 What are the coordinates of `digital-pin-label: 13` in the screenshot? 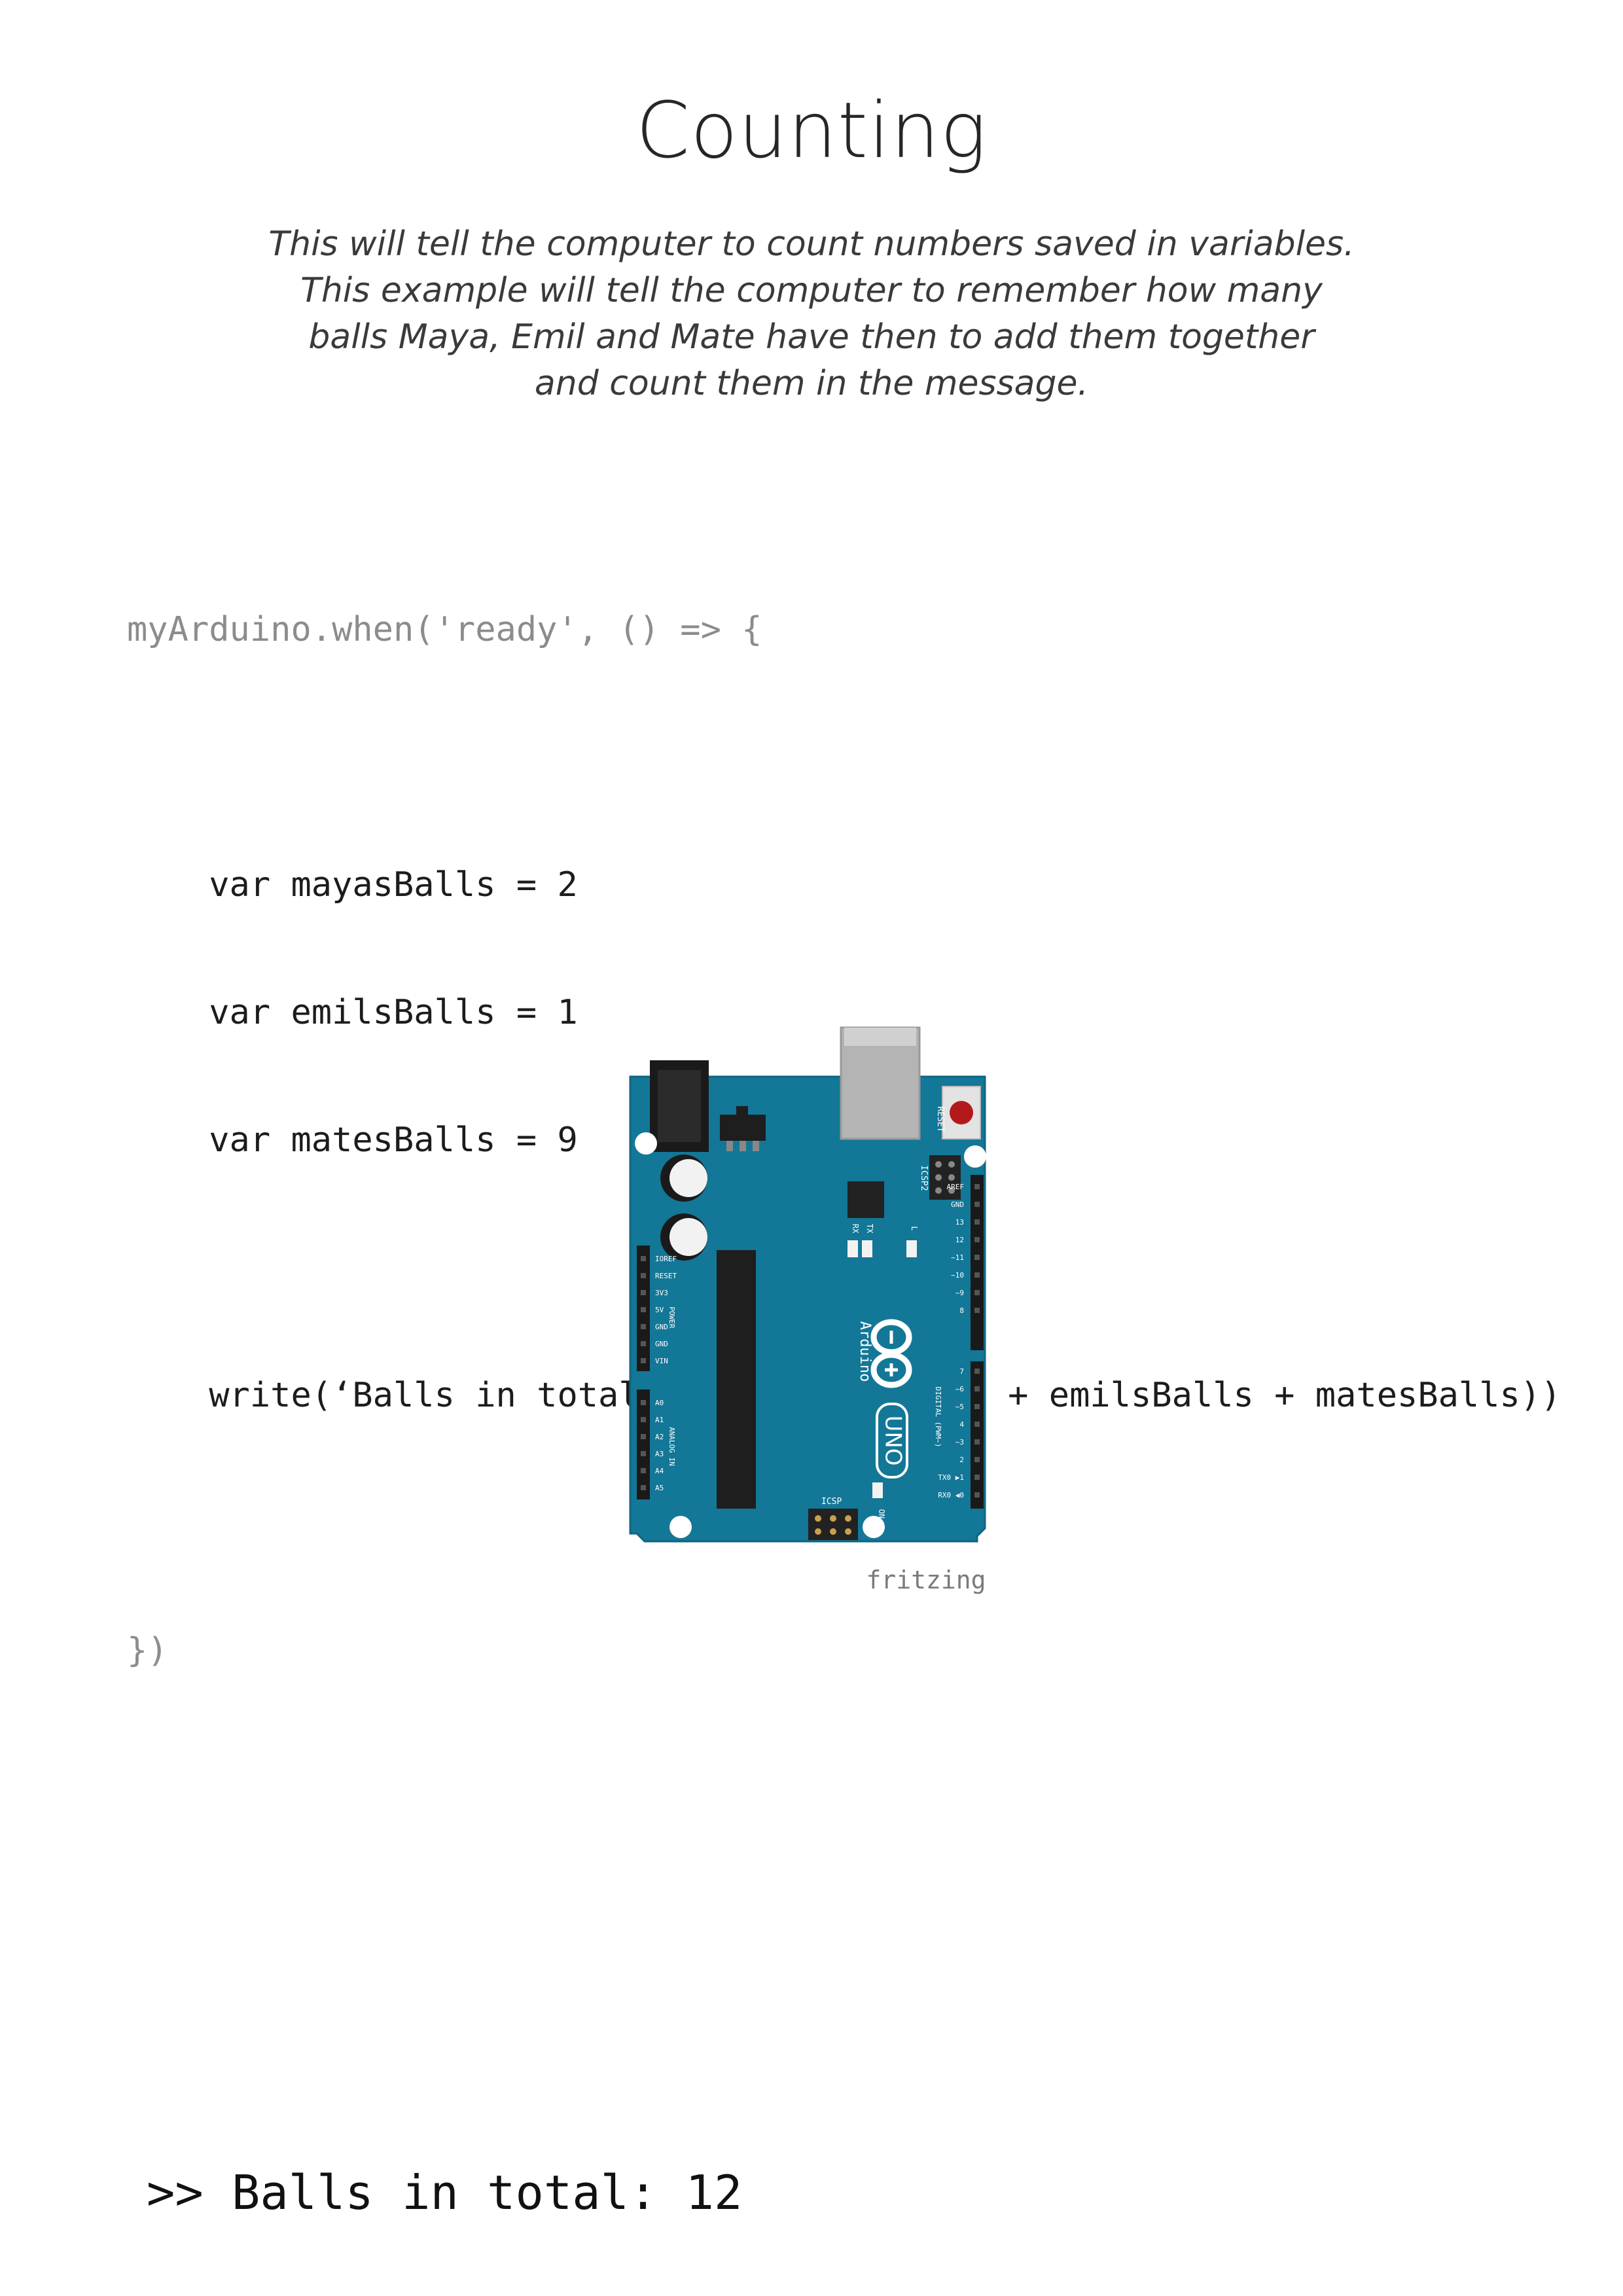 It's located at (959, 1222).